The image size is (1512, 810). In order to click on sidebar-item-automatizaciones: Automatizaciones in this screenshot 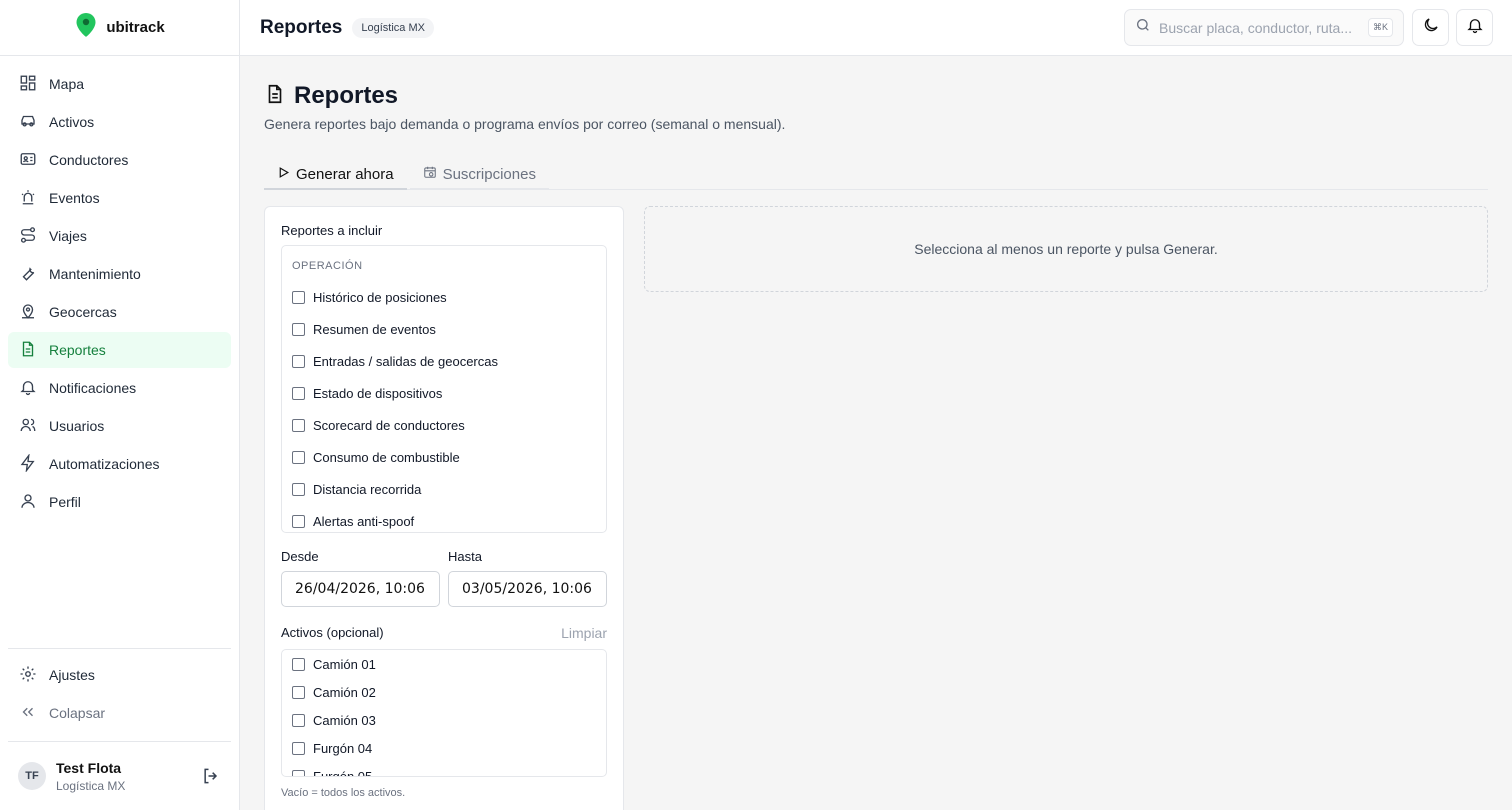, I will do `click(119, 464)`.